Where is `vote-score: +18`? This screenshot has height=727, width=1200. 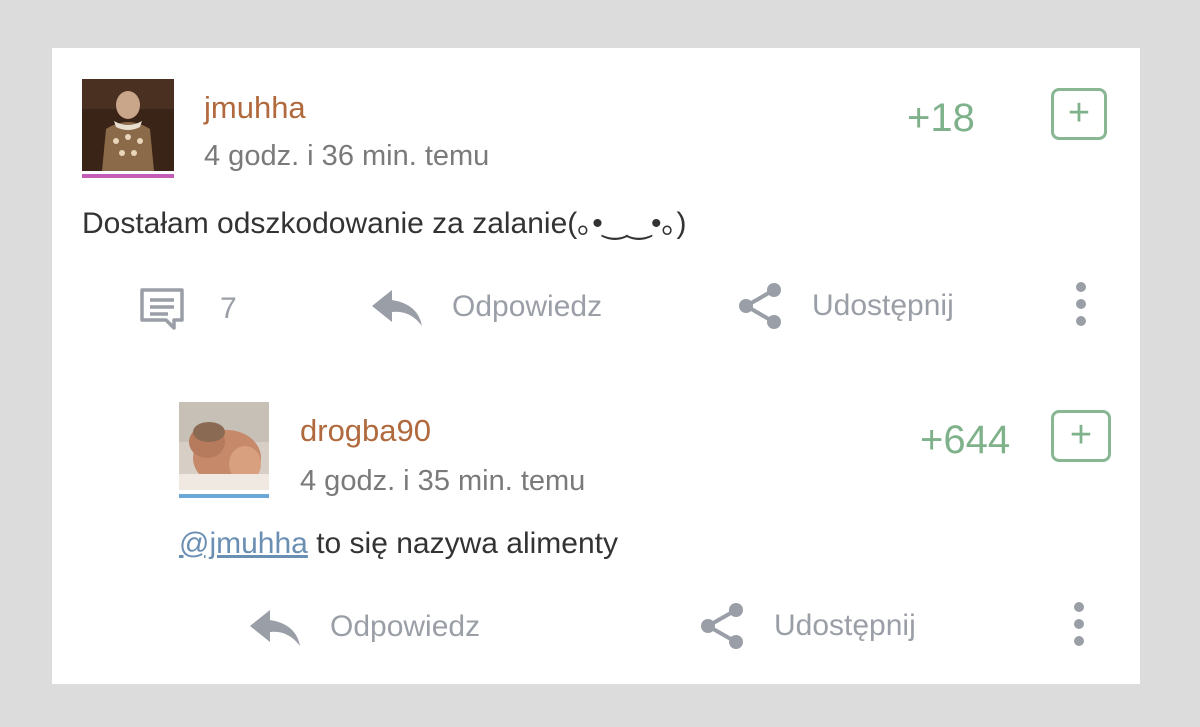 vote-score: +18 is located at coordinates (941, 118).